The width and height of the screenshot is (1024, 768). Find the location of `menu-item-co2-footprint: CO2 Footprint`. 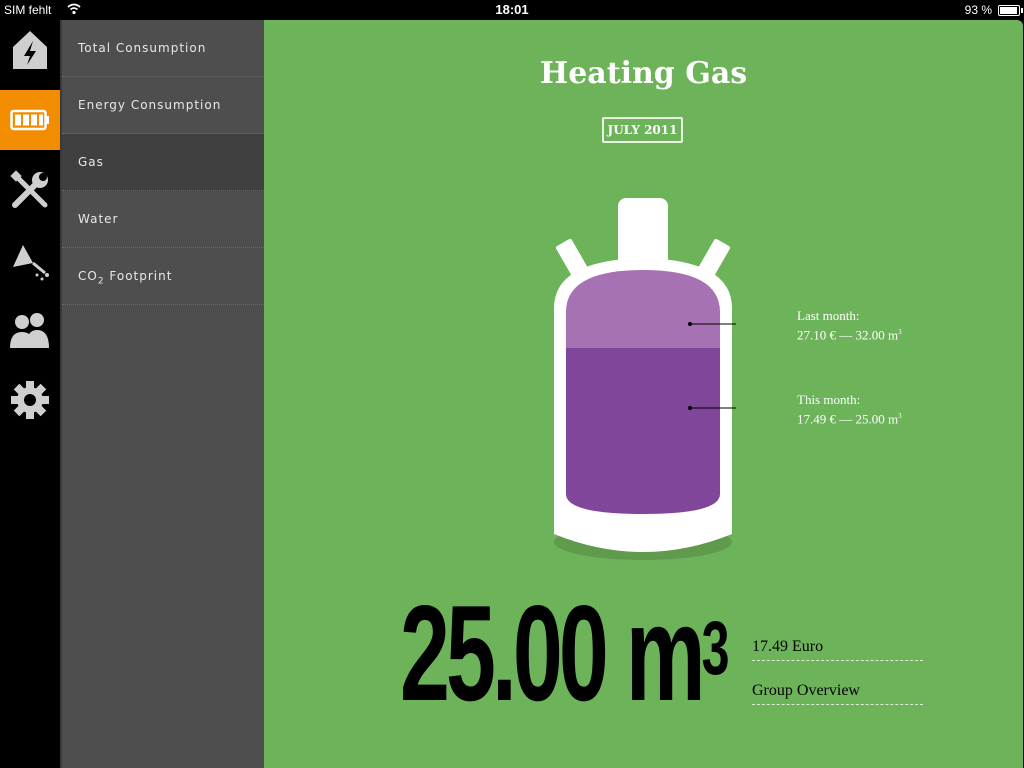

menu-item-co2-footprint: CO2 Footprint is located at coordinates (163, 276).